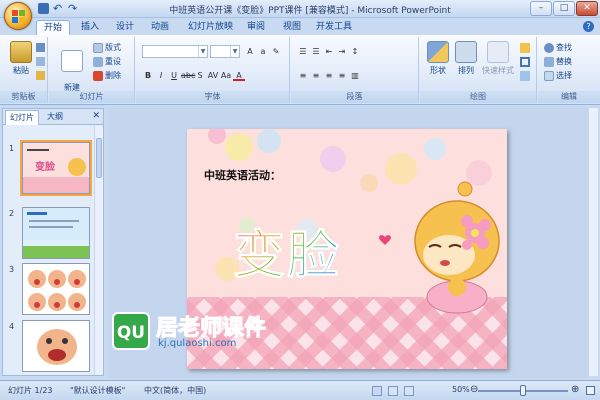 The height and width of the screenshot is (400, 600). I want to click on shape-effects-icon, so click(525, 76).